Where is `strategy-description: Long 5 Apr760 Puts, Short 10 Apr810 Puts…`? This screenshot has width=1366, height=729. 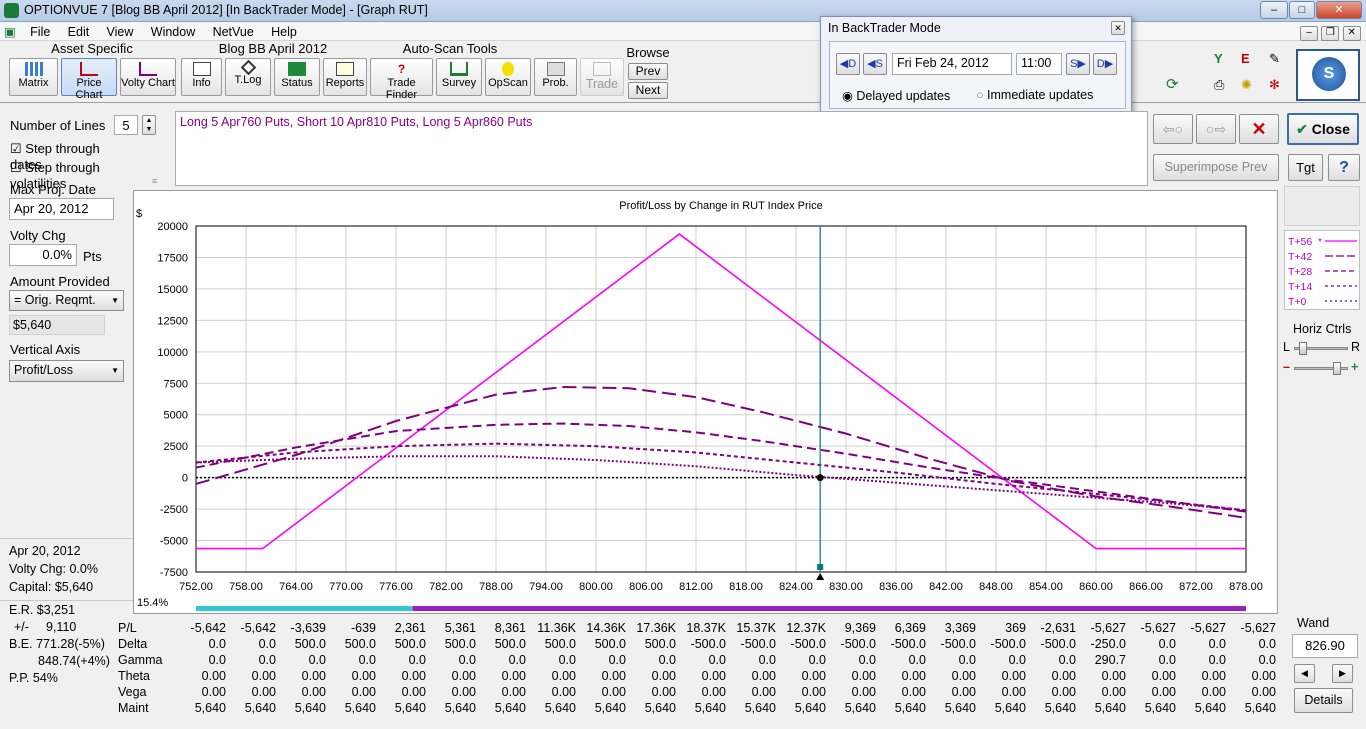 strategy-description: Long 5 Apr760 Puts, Short 10 Apr810 Puts… is located at coordinates (661, 148).